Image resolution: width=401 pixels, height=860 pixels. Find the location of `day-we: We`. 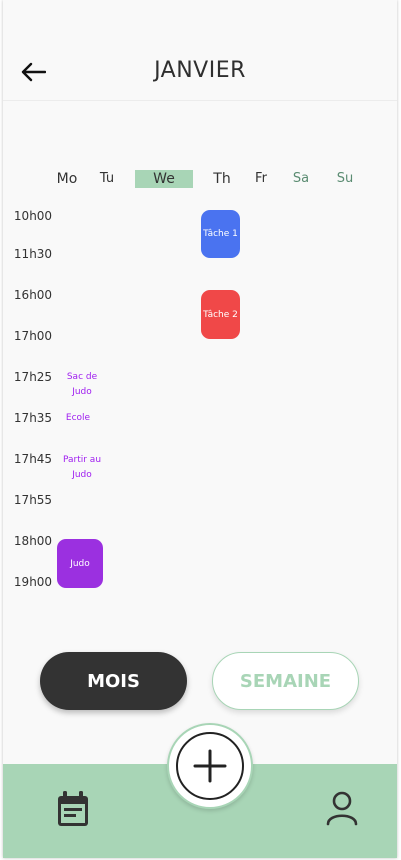

day-we: We is located at coordinates (164, 179).